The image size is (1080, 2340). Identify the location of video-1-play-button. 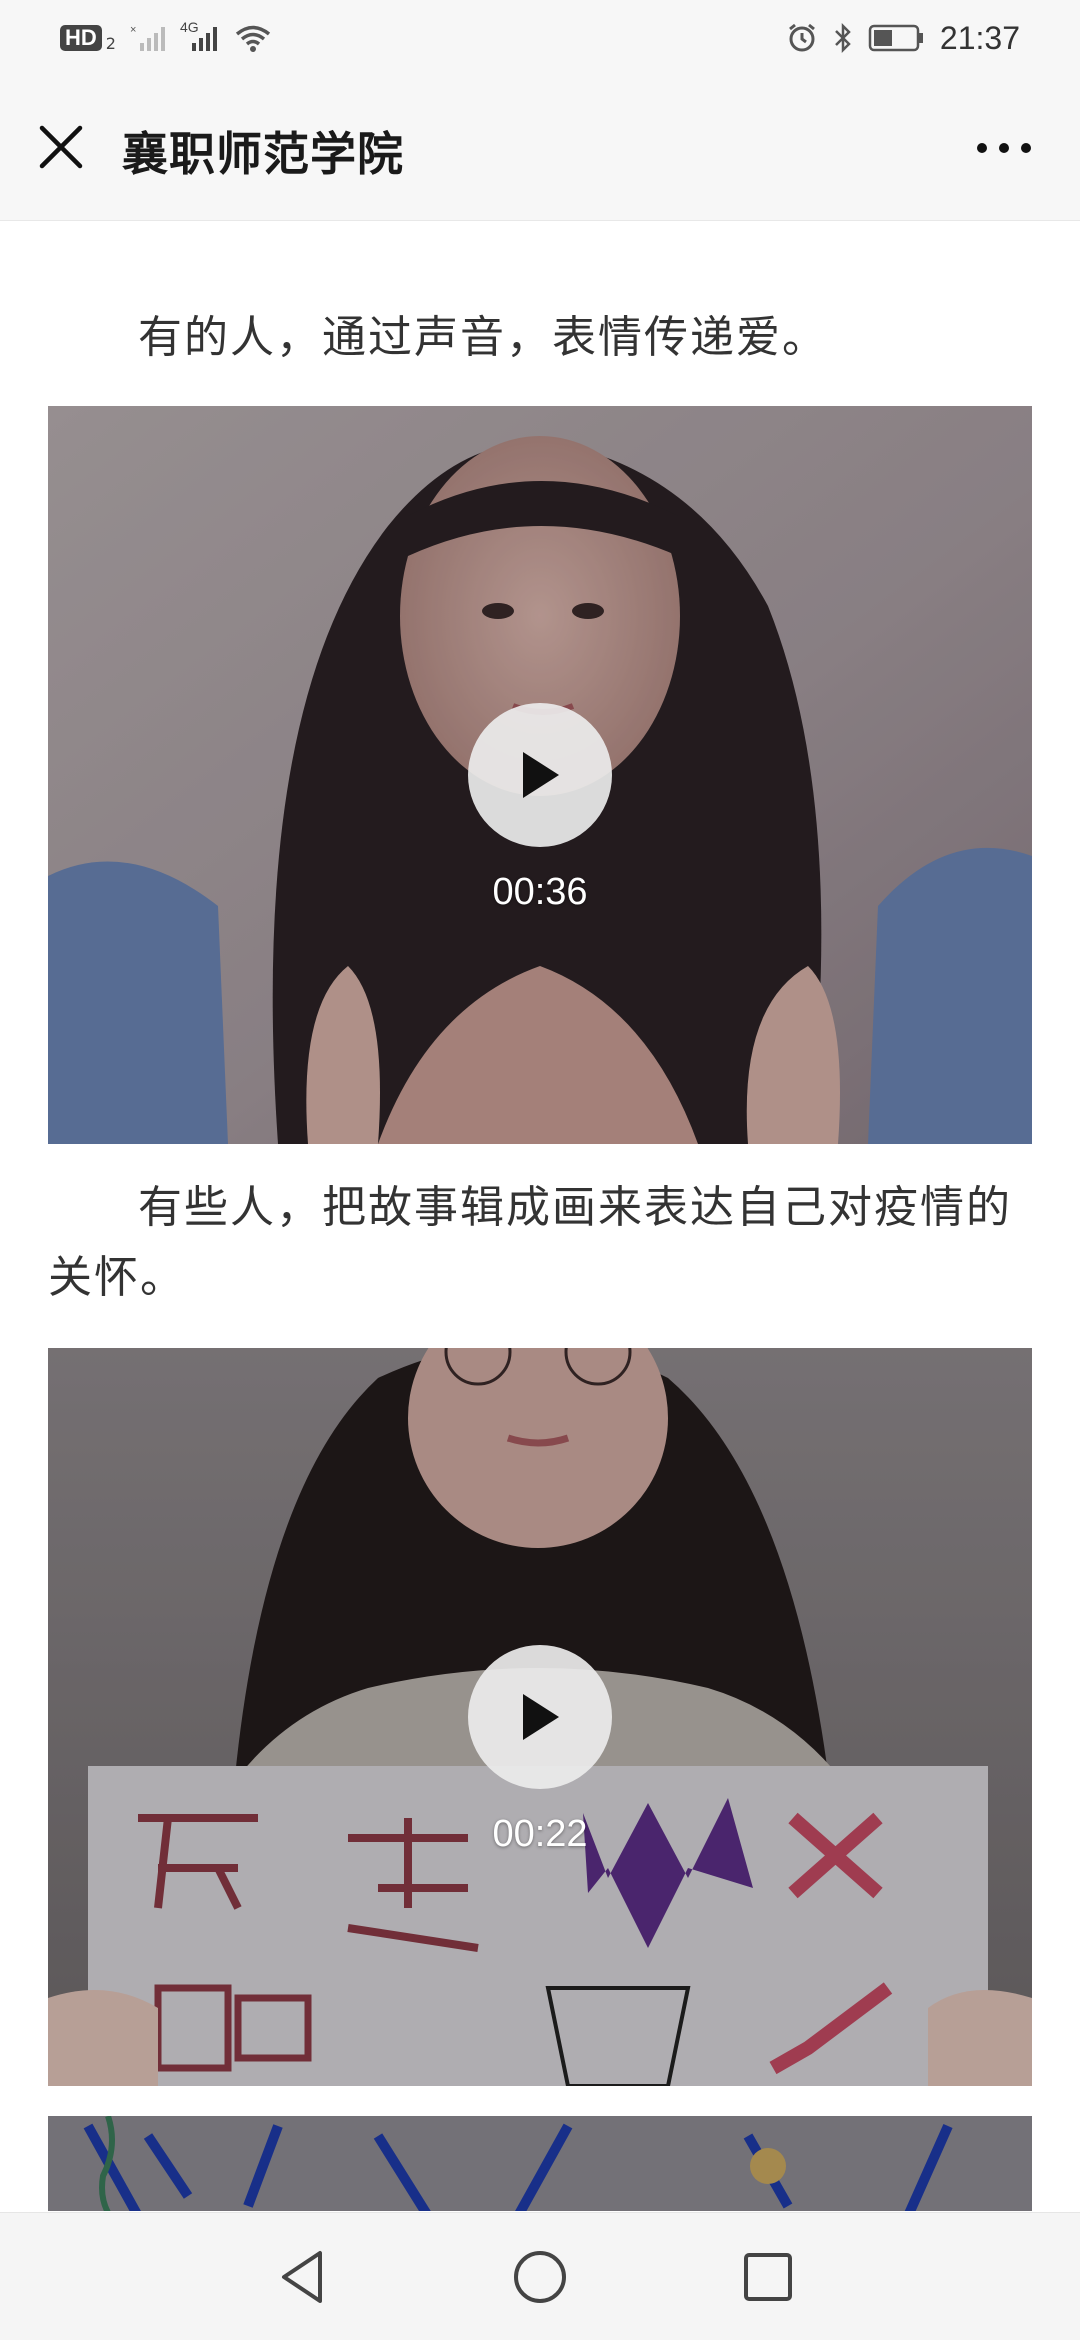
(540, 775).